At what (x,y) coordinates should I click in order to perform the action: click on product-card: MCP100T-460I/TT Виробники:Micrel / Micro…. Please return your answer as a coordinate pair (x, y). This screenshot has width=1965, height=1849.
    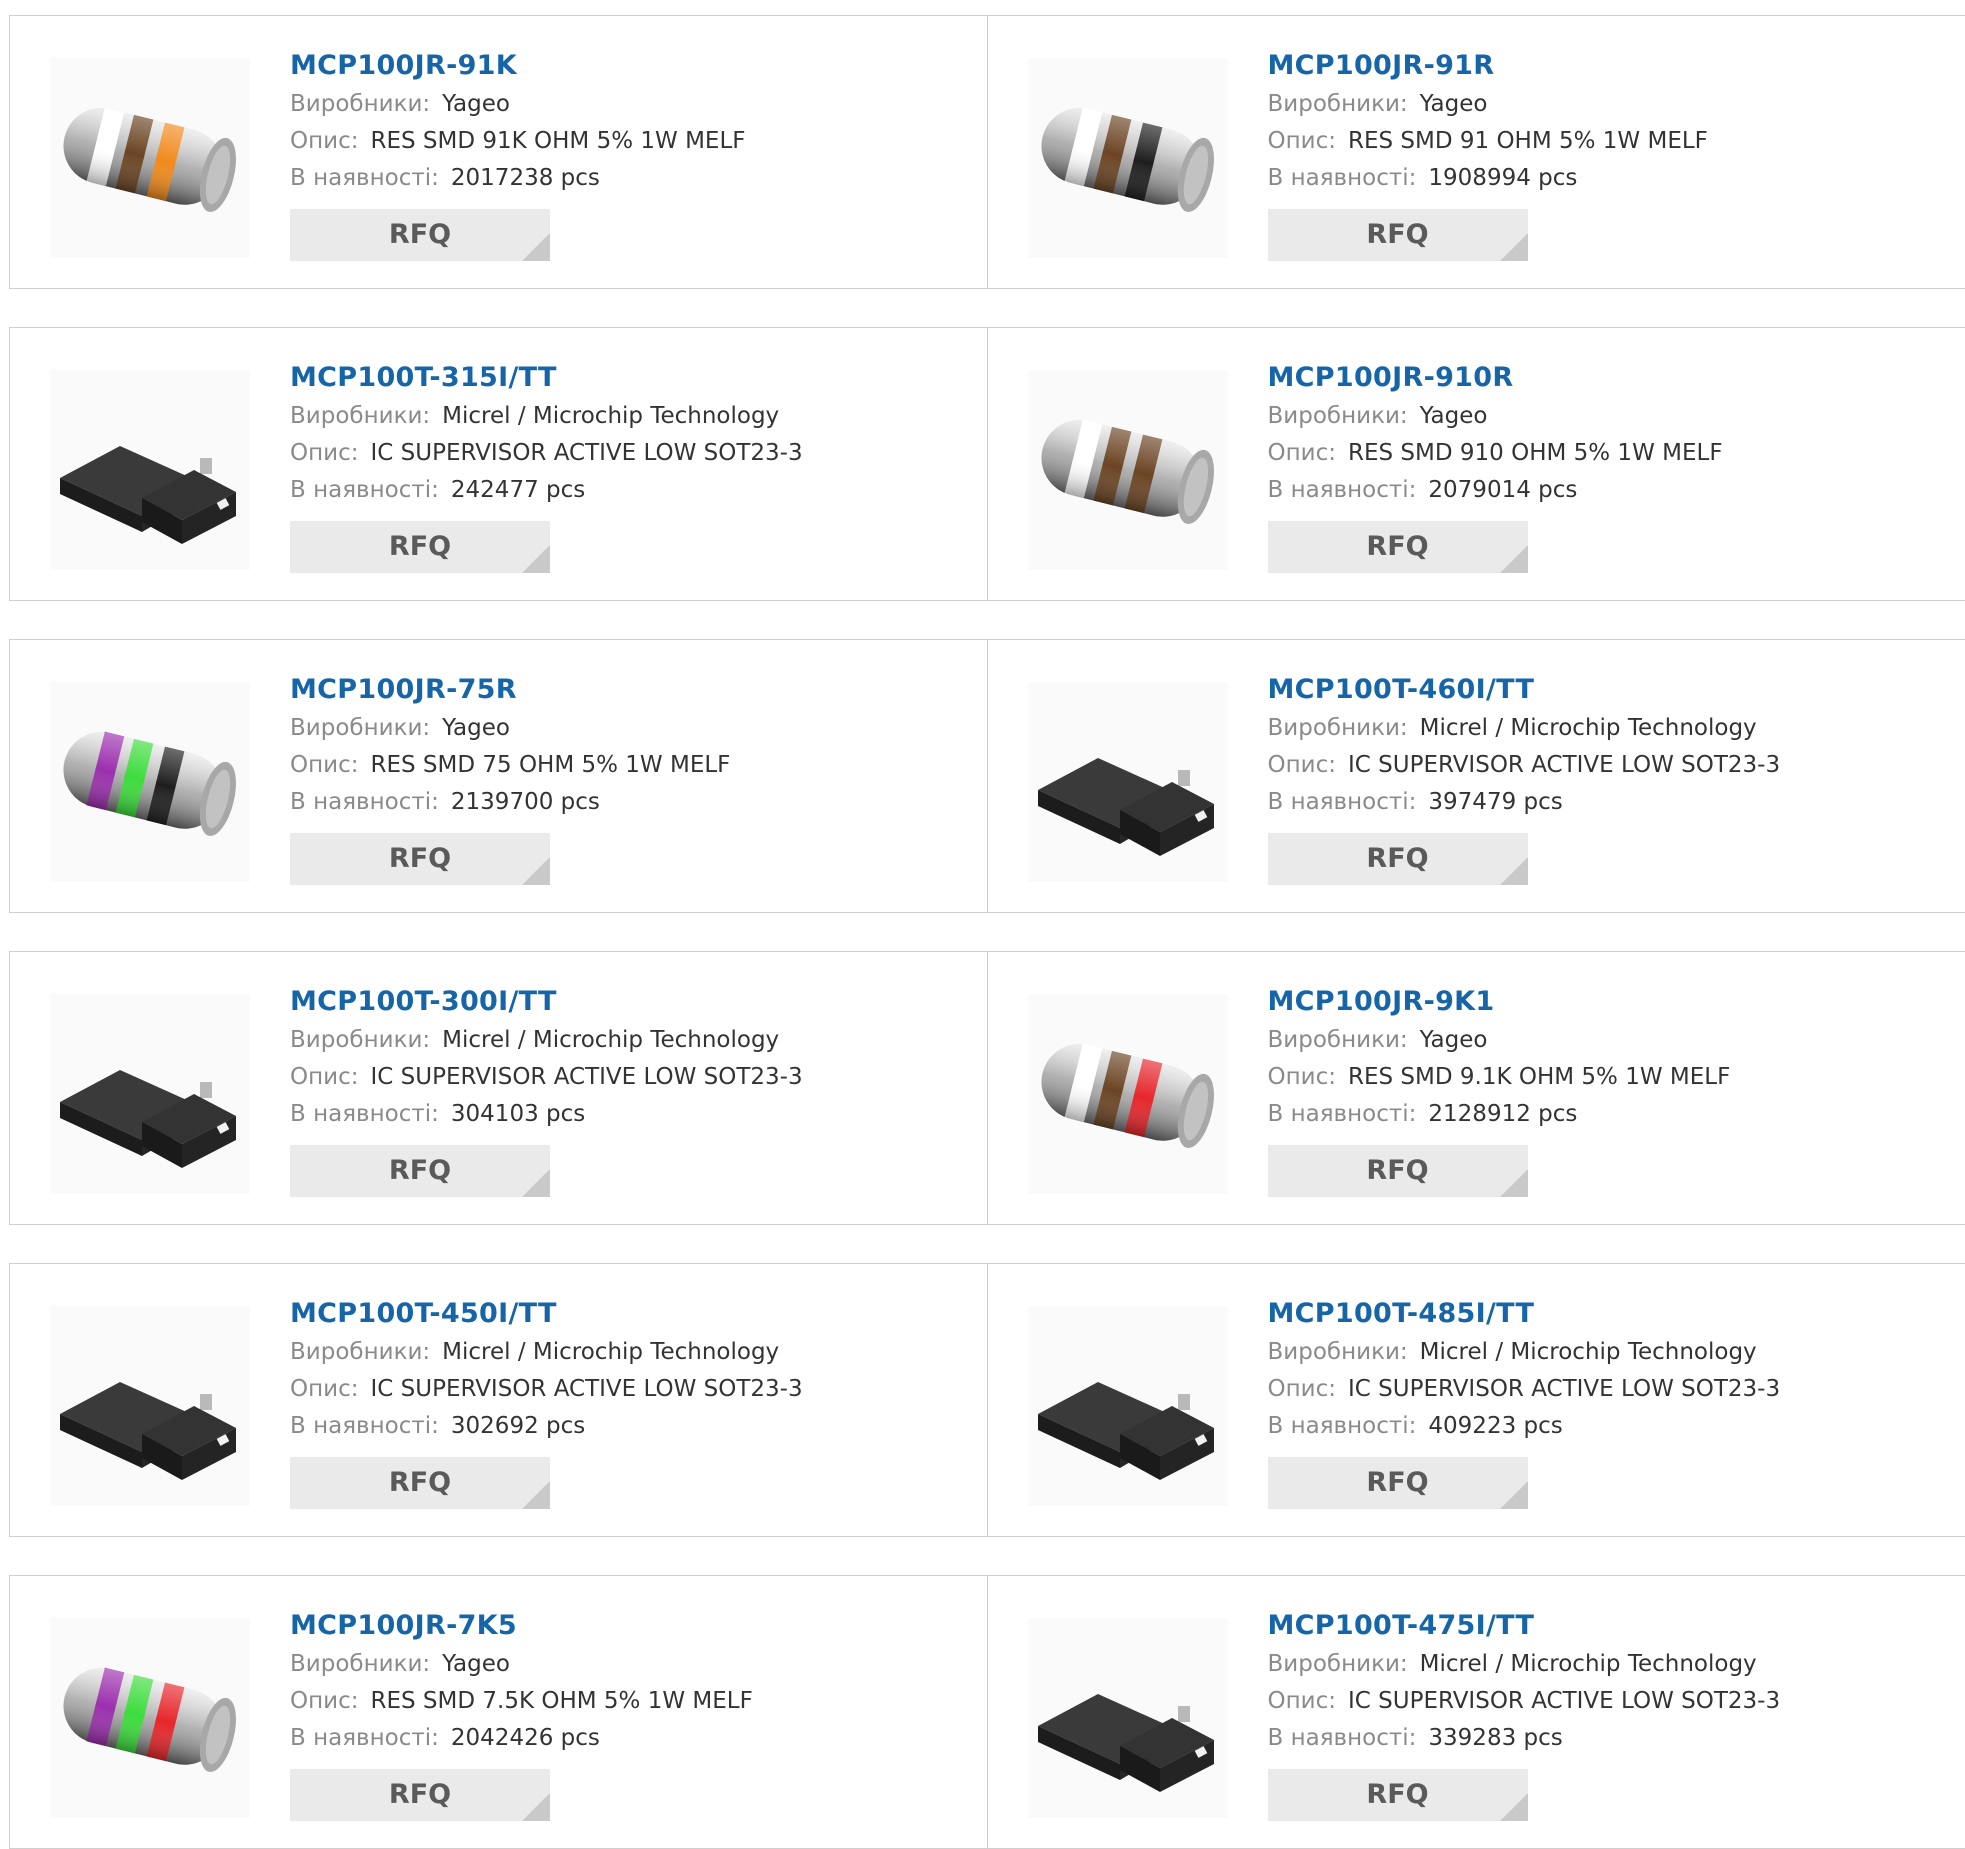
    Looking at the image, I should click on (1476, 776).